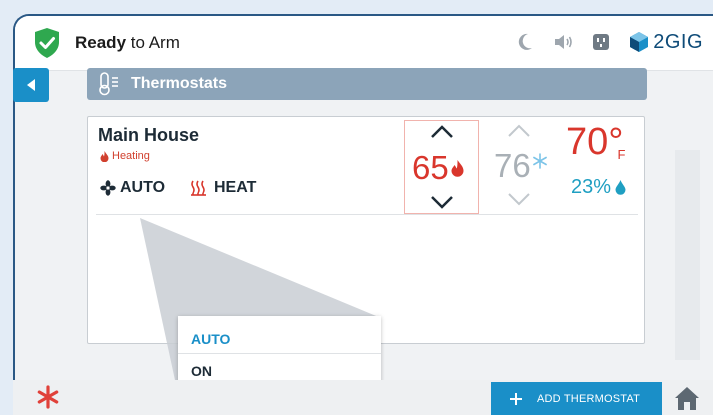  I want to click on outlet-icon, so click(601, 42).